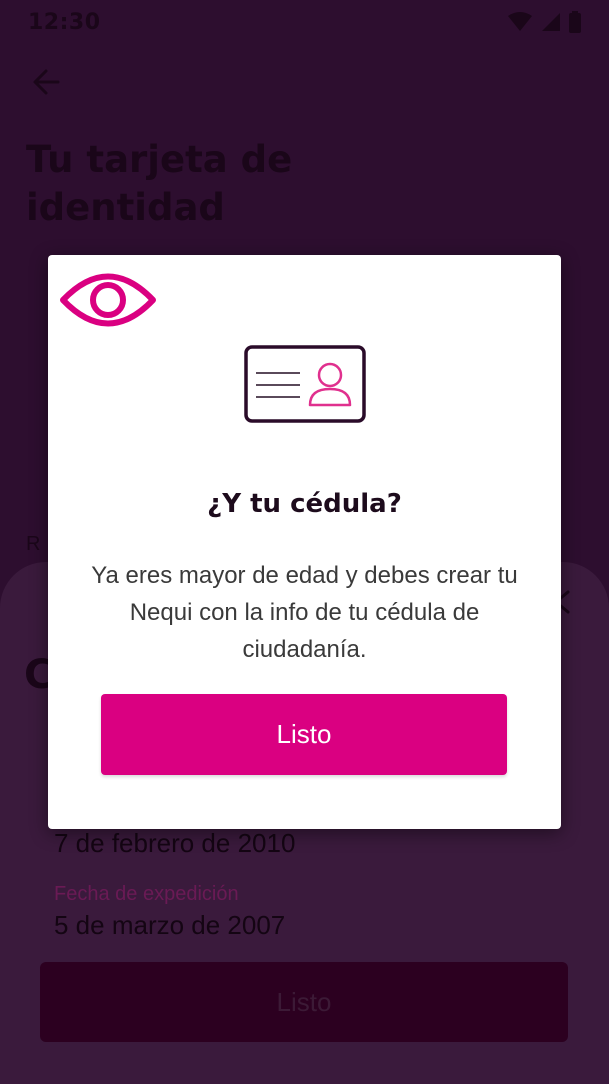  Describe the element at coordinates (304, 1002) in the screenshot. I see `background-listo-button: Listo` at that location.